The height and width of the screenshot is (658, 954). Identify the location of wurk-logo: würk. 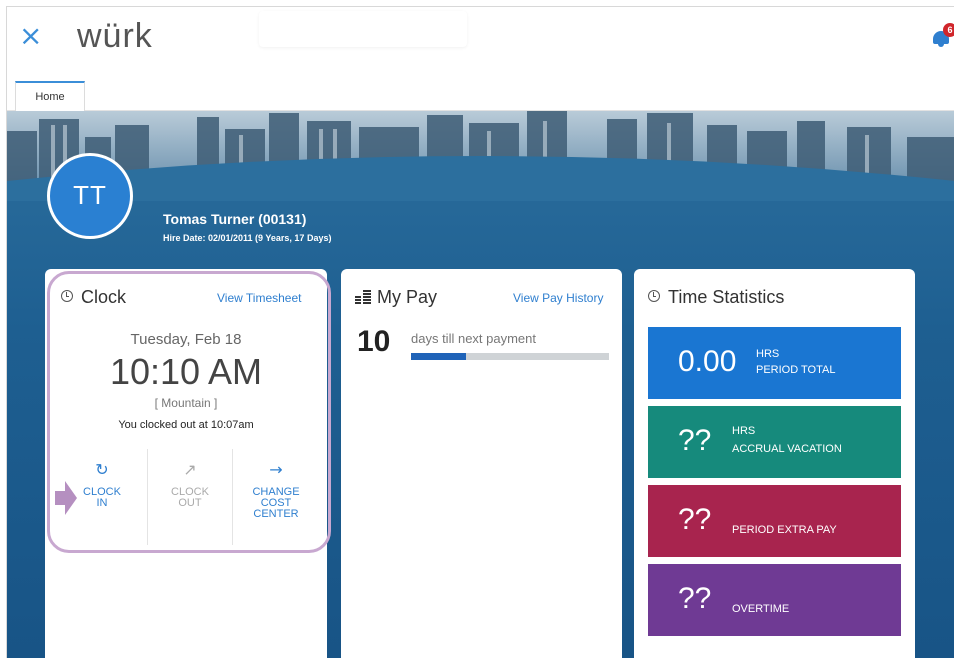
(115, 36).